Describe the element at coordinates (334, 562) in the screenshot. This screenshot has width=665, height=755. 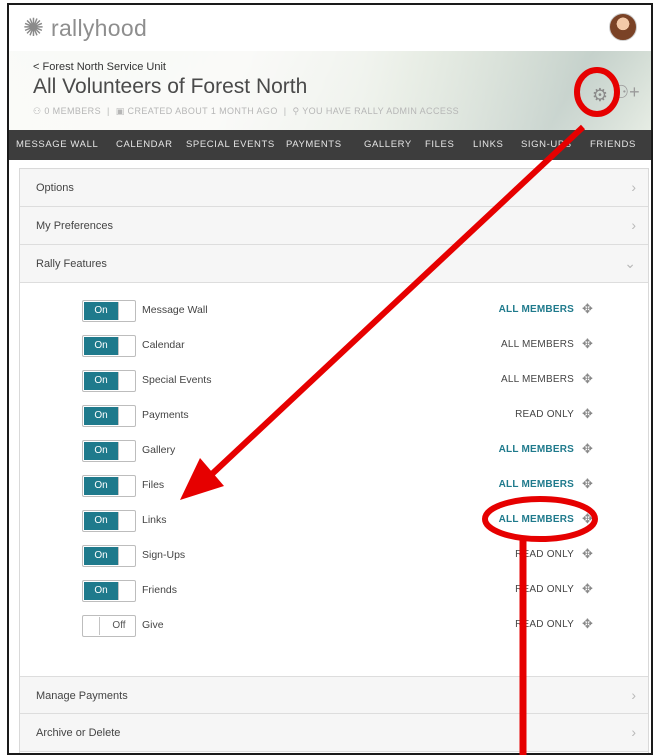
I see `feature-row: On Sign-Ups READ ONLY ✥` at that location.